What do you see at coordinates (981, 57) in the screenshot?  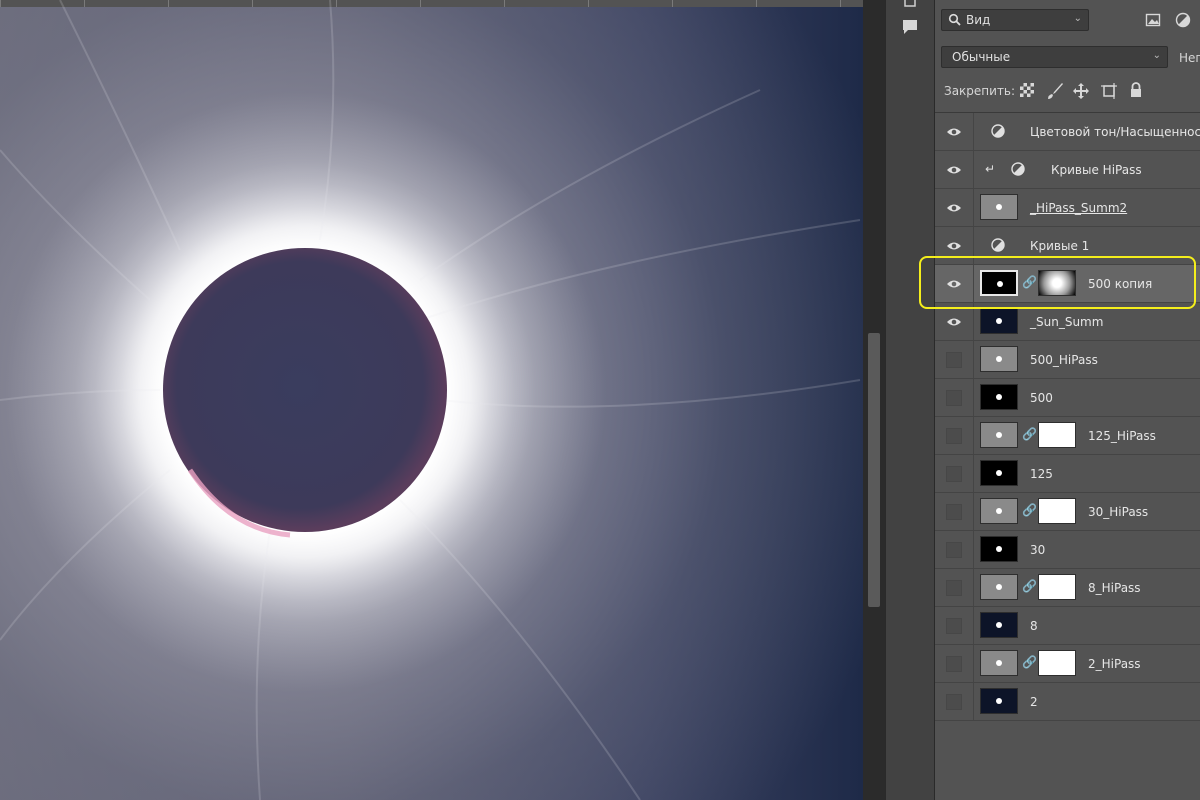 I see `blend-mode-label: Обычные` at bounding box center [981, 57].